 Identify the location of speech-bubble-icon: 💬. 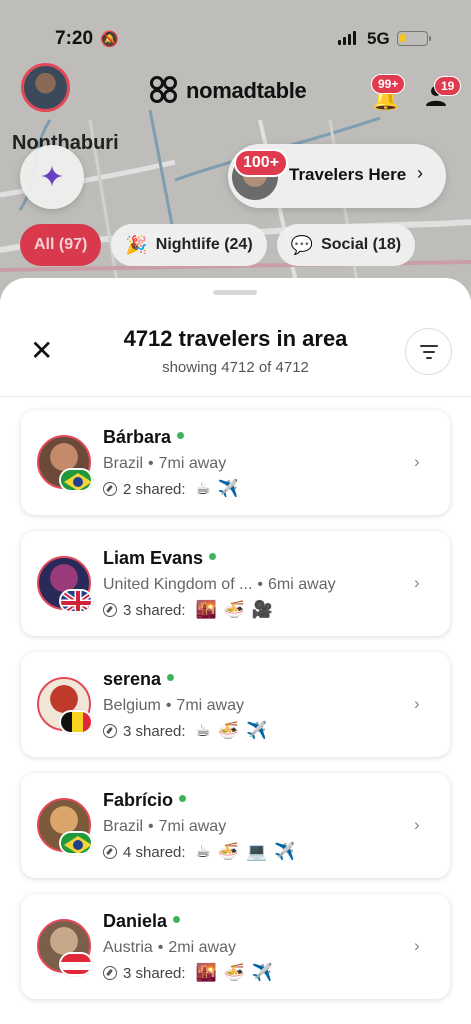
(302, 244).